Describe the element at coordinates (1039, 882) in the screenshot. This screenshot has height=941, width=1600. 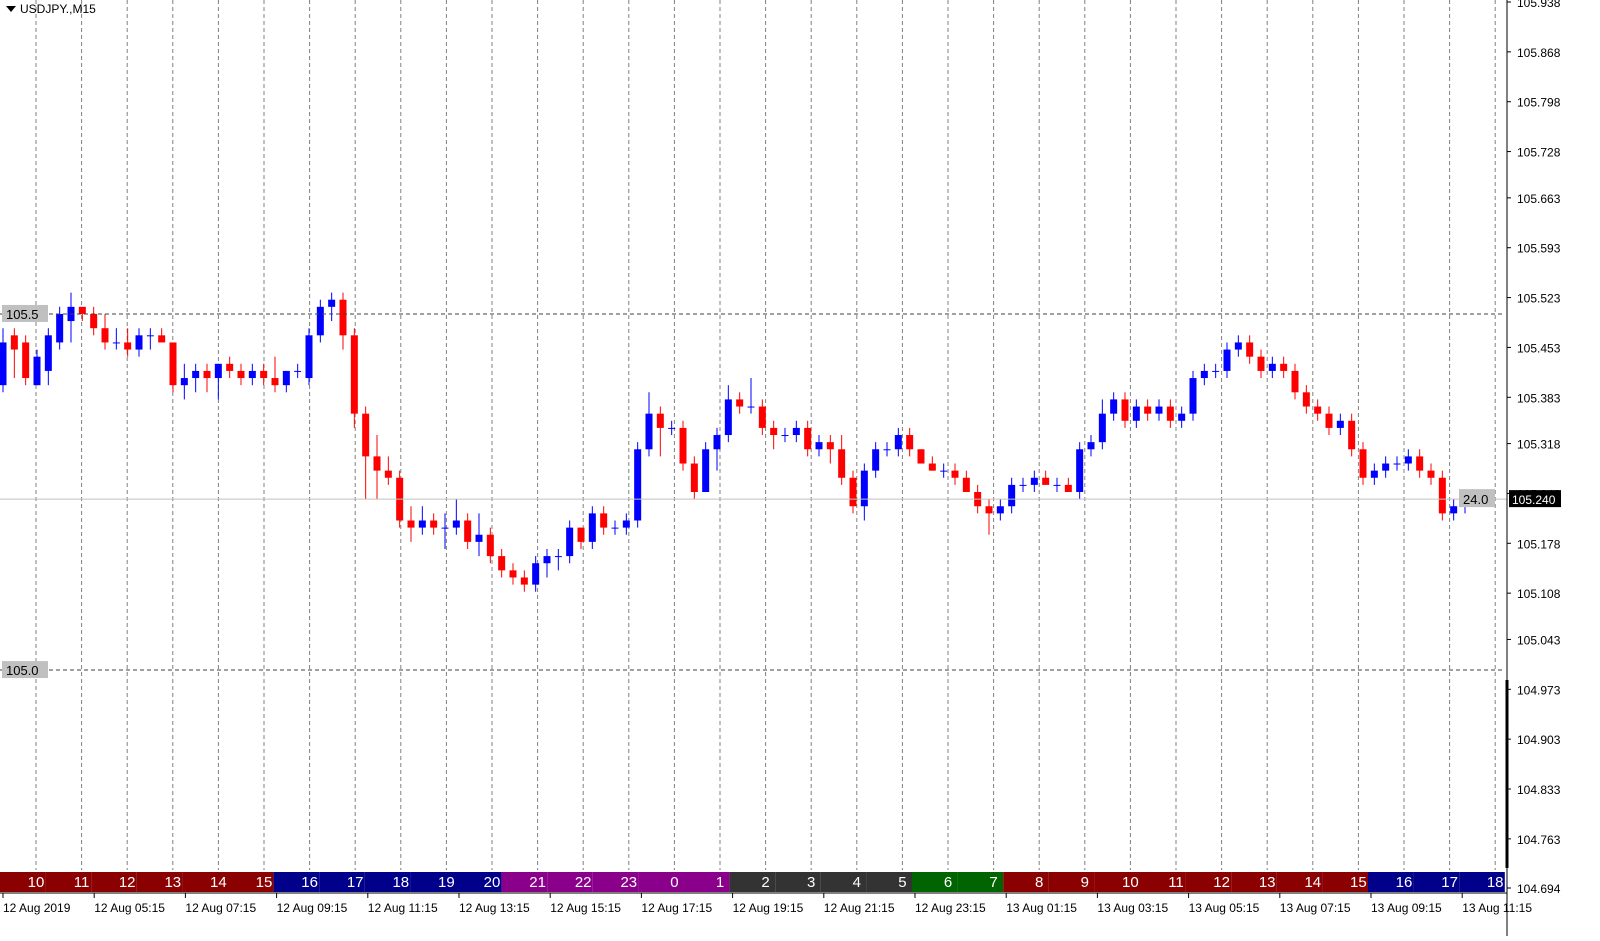
I see `hour-label: 8` at that location.